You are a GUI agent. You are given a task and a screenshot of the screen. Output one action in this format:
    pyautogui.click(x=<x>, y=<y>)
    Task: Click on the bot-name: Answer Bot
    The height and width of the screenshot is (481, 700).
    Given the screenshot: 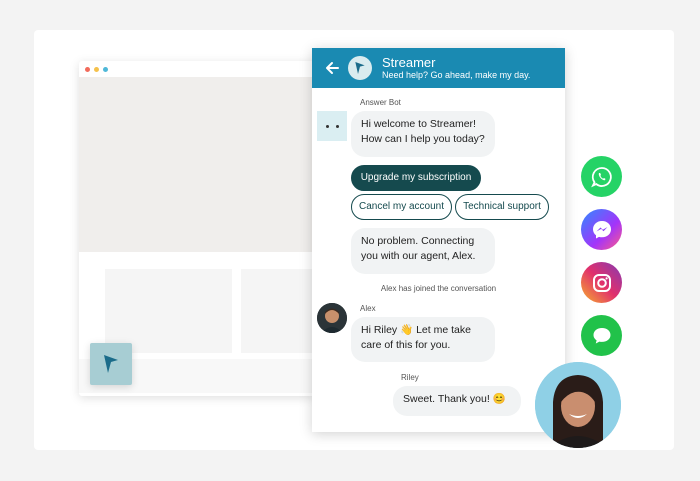 What is the action you would take?
    pyautogui.click(x=380, y=102)
    